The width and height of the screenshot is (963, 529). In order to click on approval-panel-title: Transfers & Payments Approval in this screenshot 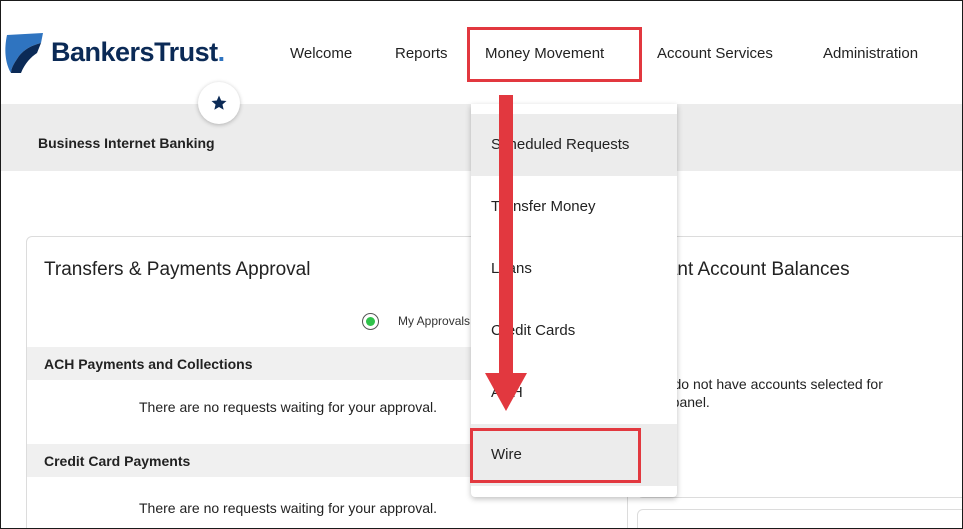, I will do `click(177, 269)`.